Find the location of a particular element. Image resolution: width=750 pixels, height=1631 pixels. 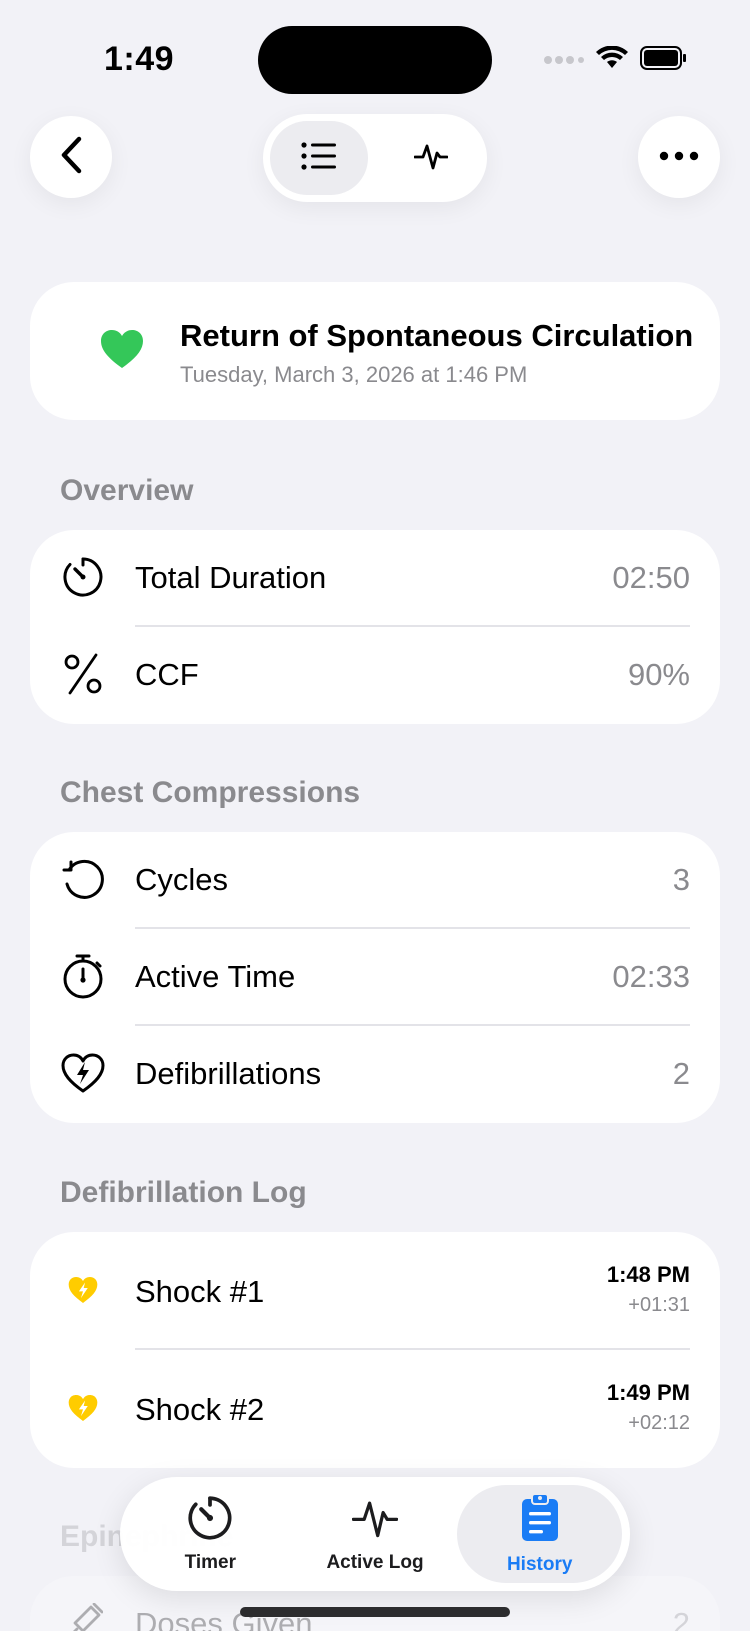

compressions-header: Chest Compressions is located at coordinates (210, 792).